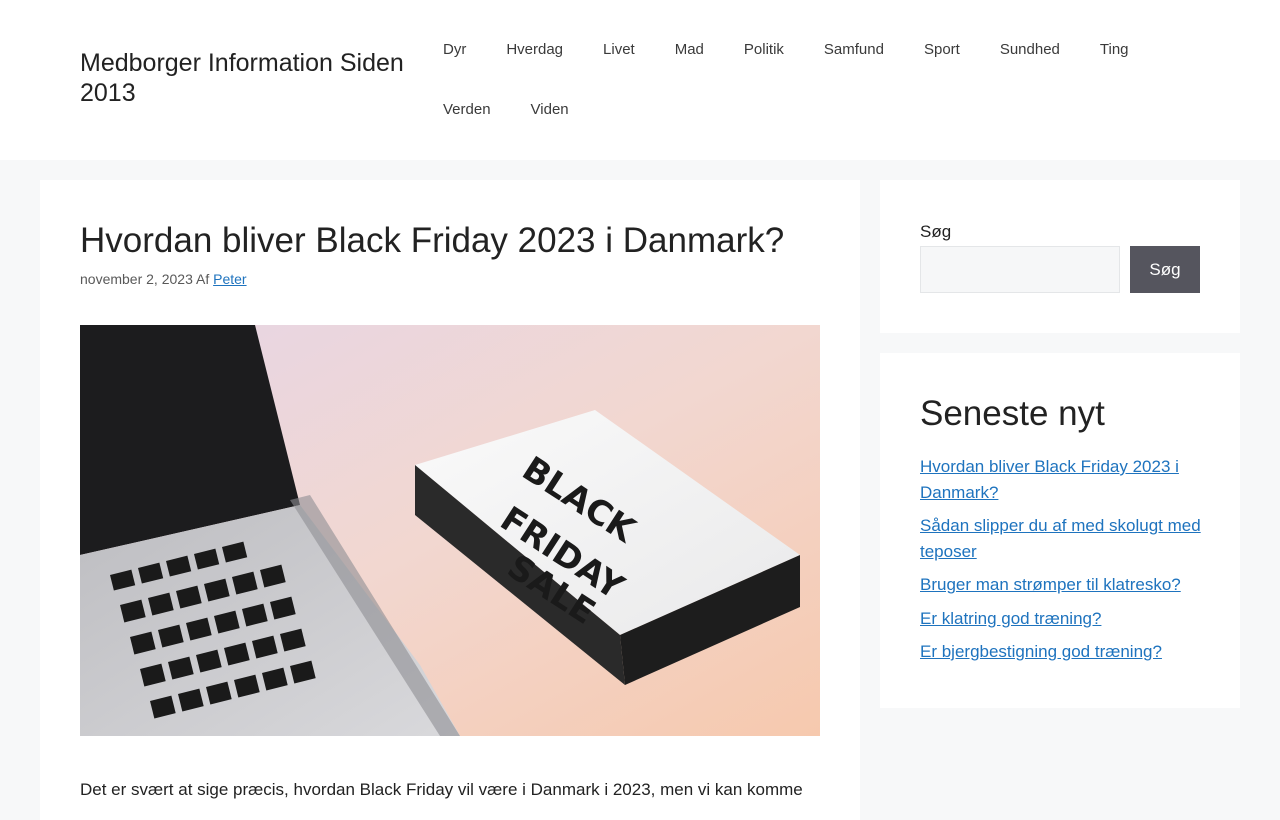 The width and height of the screenshot is (1280, 820). I want to click on nav-item-sport: Sport, so click(942, 50).